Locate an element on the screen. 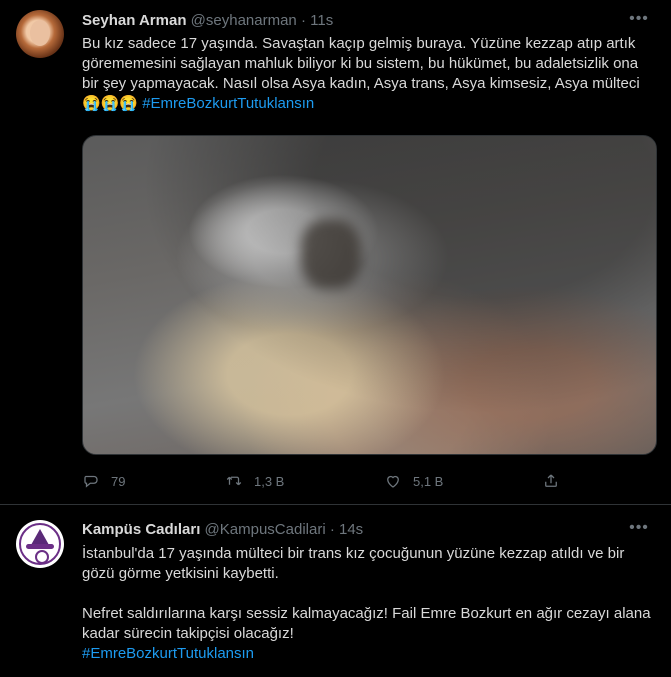 This screenshot has height=677, width=671. tweet-header: Kampüs Cadıları @KampusCadilari · 14s is located at coordinates (222, 529).